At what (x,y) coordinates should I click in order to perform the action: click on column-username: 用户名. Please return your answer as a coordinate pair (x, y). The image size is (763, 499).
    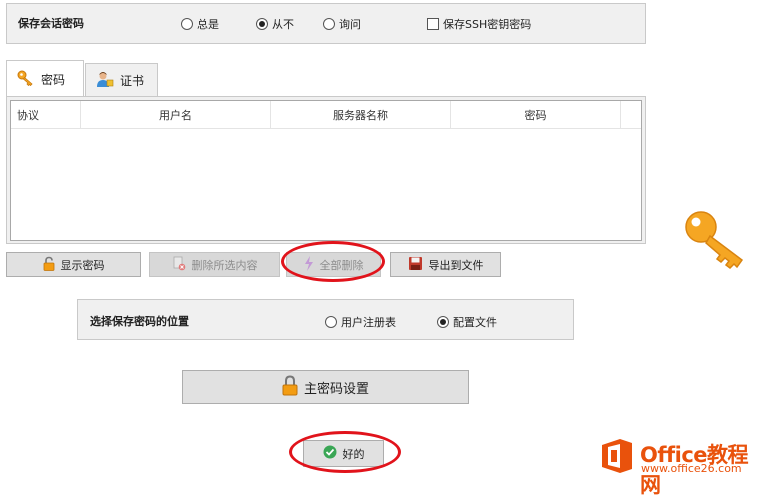
    Looking at the image, I should click on (176, 114).